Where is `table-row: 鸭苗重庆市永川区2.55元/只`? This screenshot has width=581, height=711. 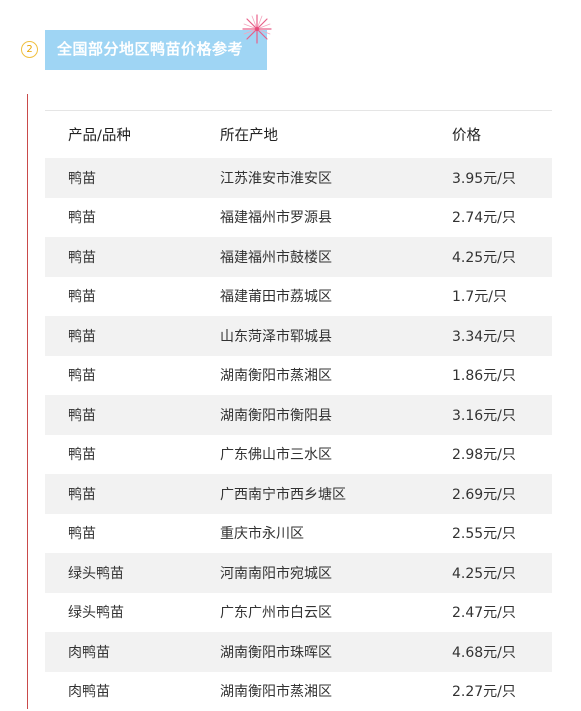
table-row: 鸭苗重庆市永川区2.55元/只 is located at coordinates (298, 534).